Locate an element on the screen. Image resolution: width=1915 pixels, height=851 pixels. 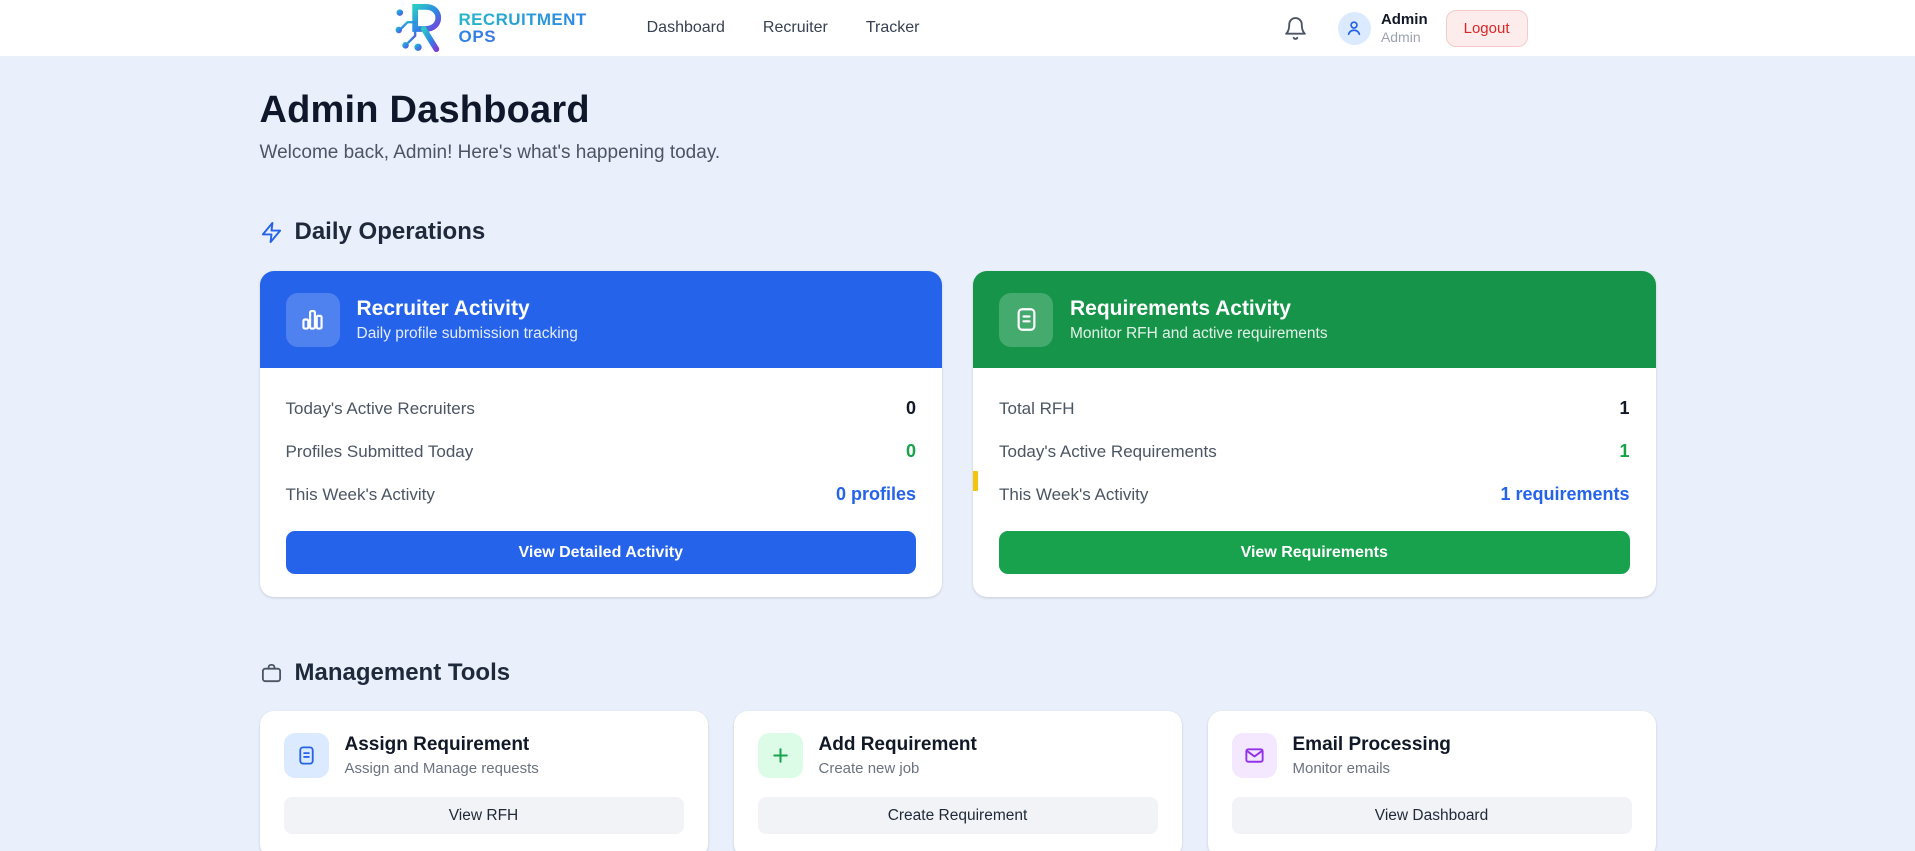
app-logo: RECRUITMENT OPS is located at coordinates (487, 28).